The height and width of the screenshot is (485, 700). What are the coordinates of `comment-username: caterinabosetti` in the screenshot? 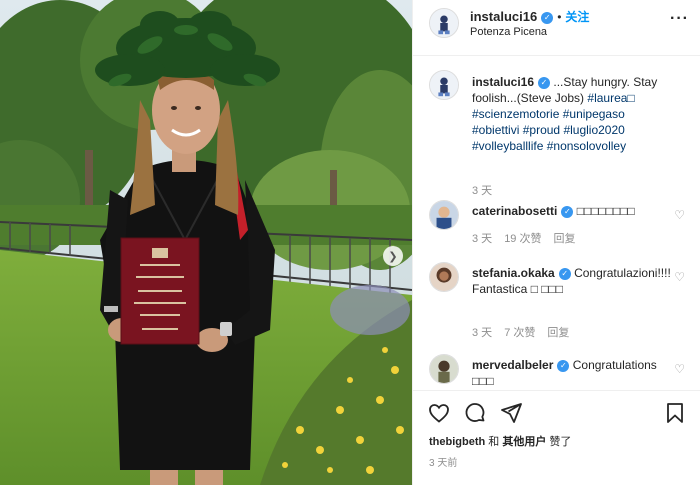 It's located at (514, 211).